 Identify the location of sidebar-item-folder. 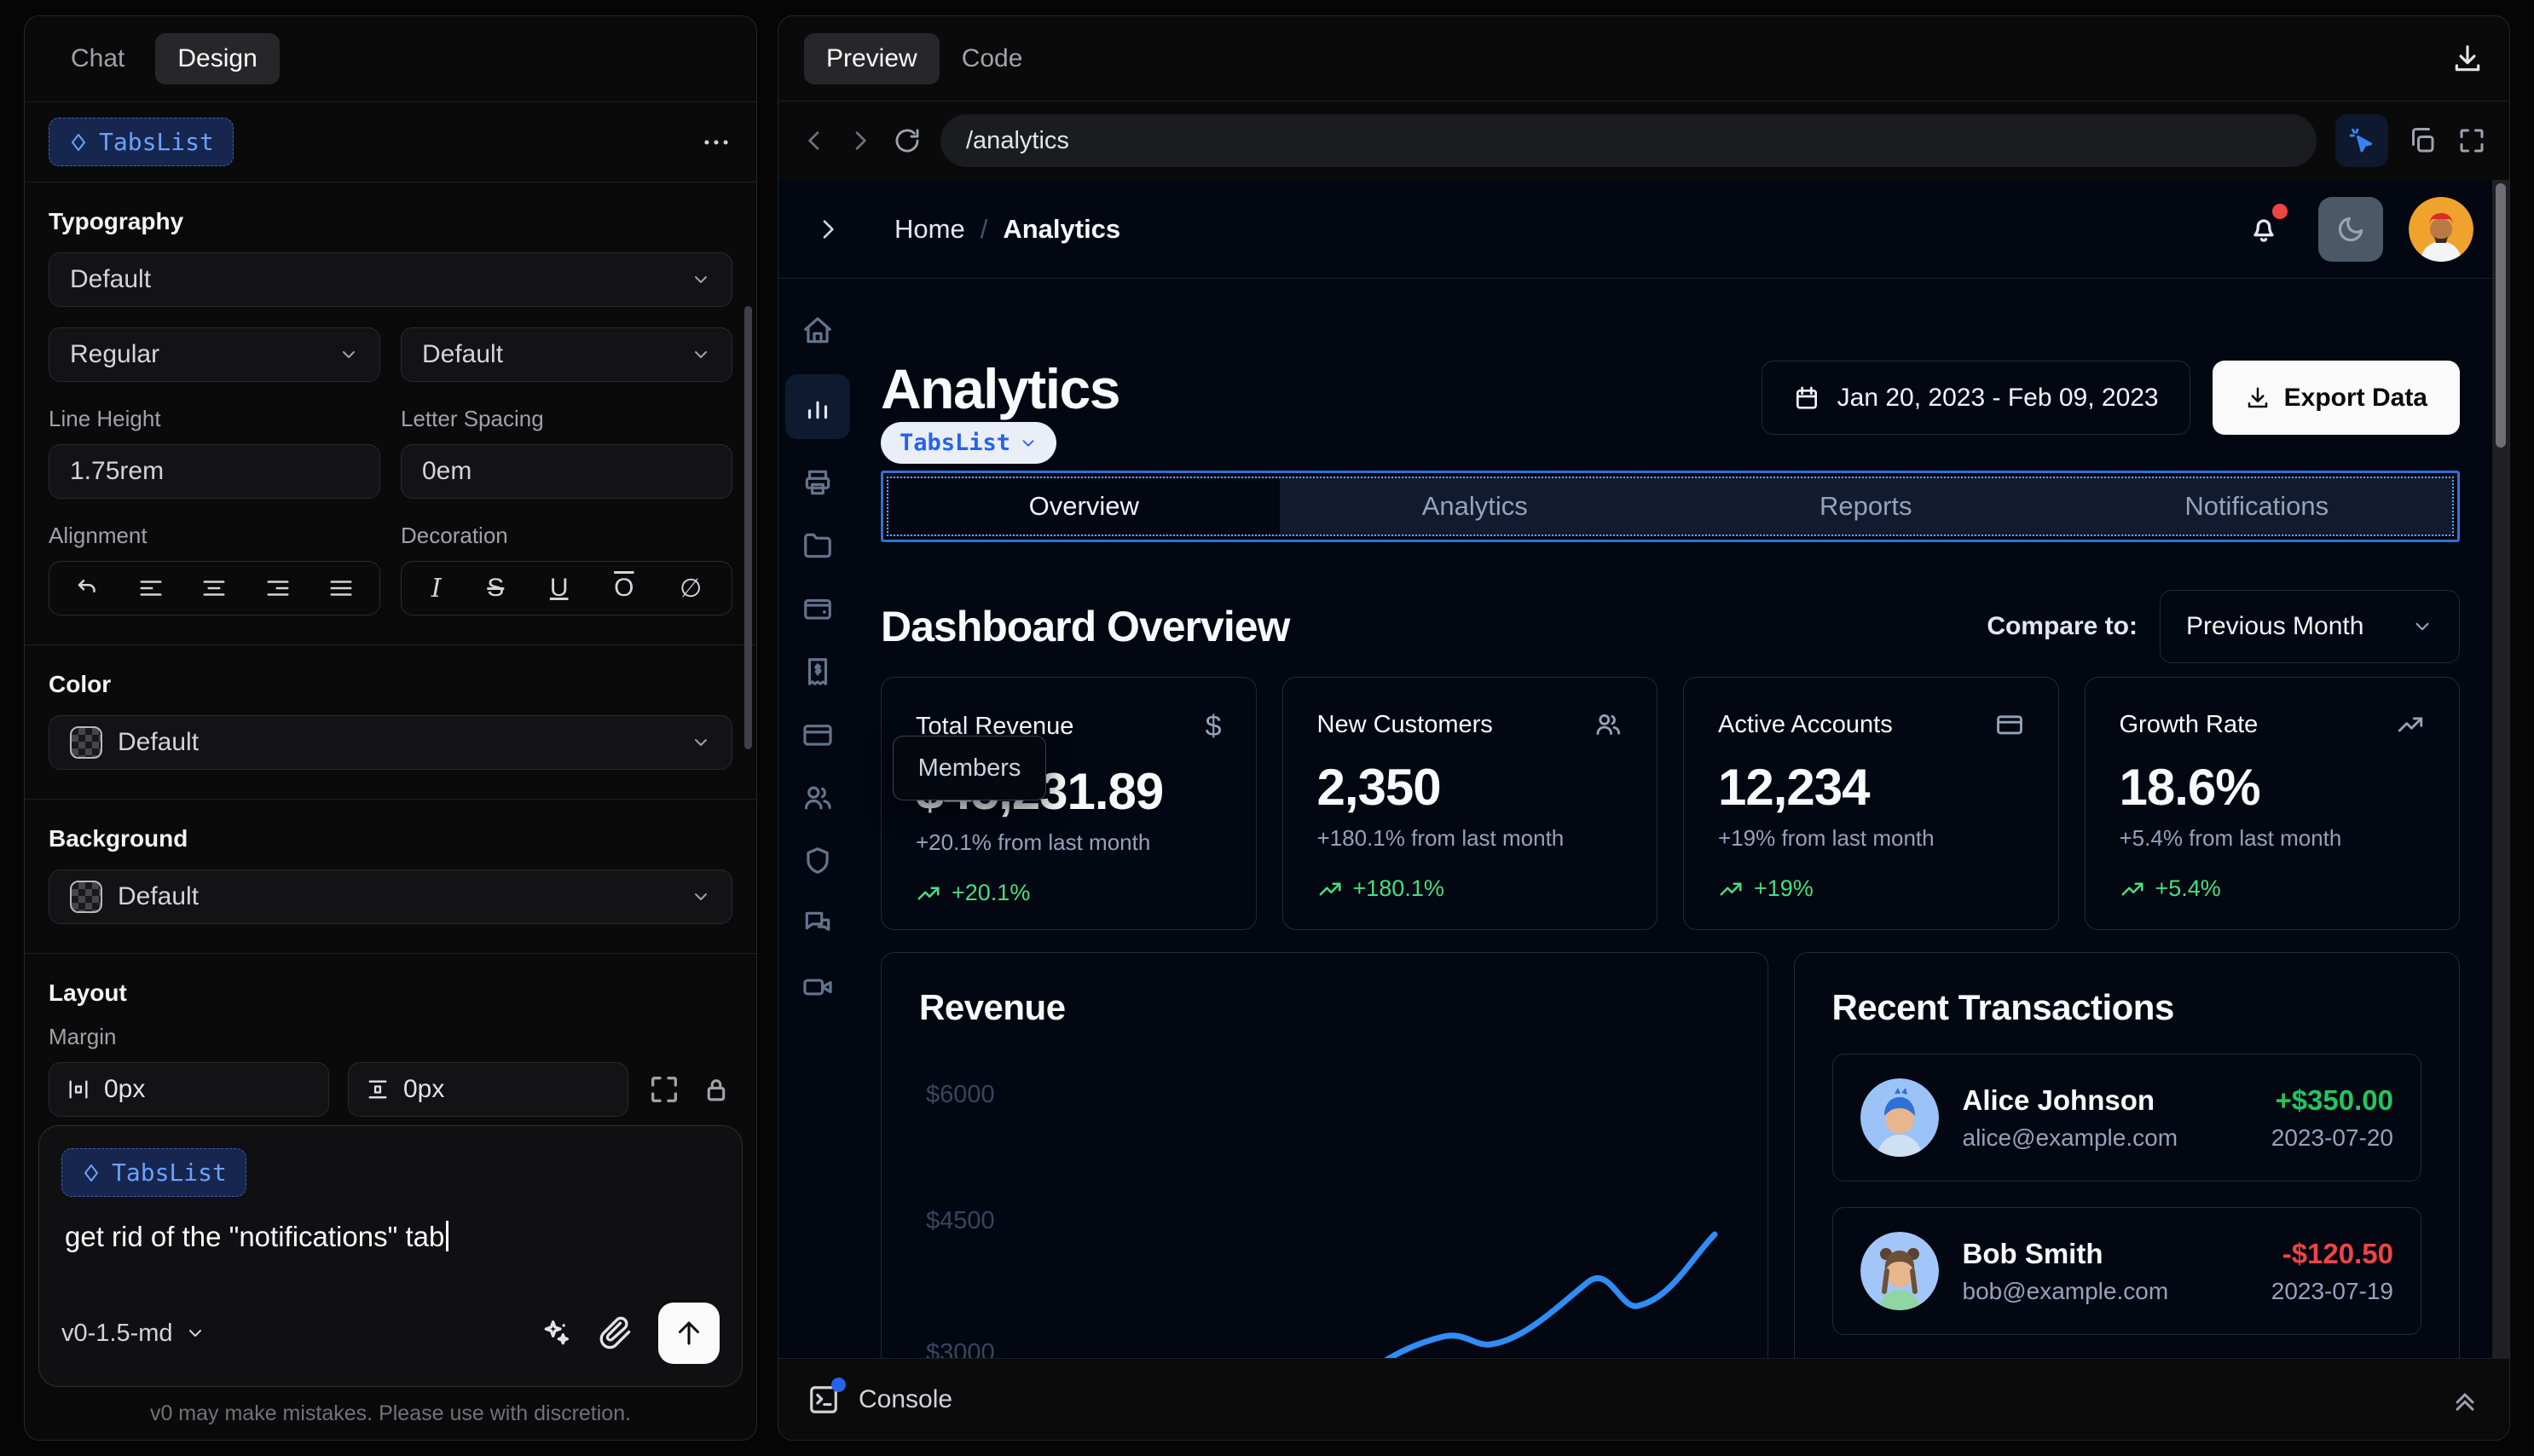
(817, 545).